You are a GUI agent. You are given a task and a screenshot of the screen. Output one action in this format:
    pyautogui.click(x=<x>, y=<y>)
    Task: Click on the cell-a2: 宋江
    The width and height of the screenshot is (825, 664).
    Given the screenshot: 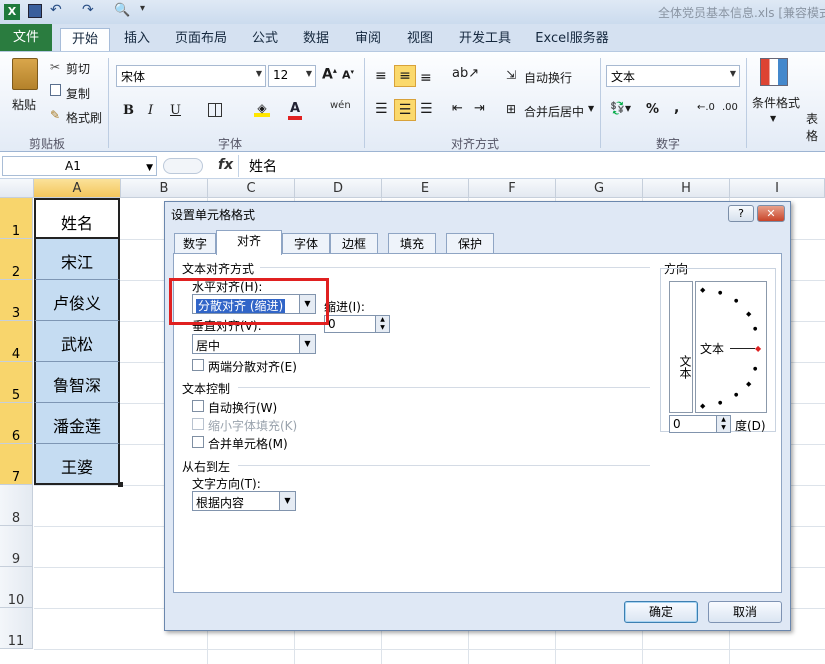 What is the action you would take?
    pyautogui.click(x=77, y=259)
    